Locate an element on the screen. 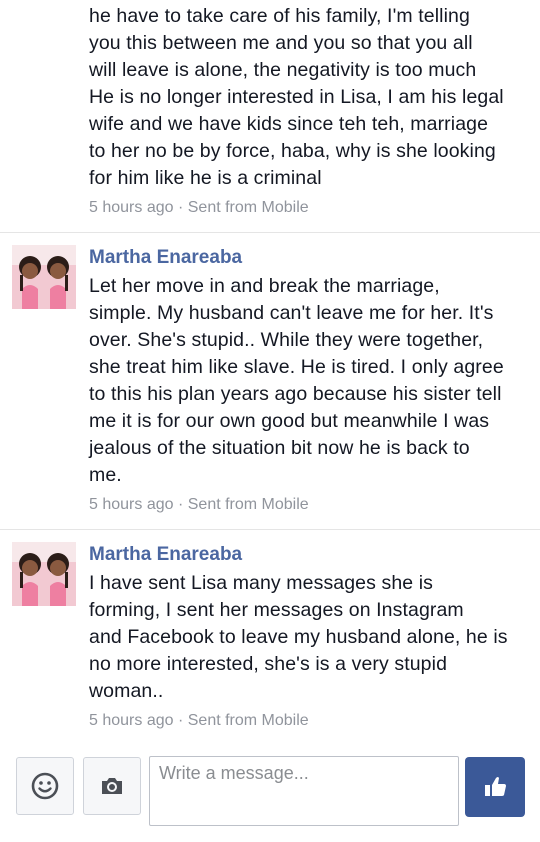 The height and width of the screenshot is (842, 540). camera-button is located at coordinates (112, 786).